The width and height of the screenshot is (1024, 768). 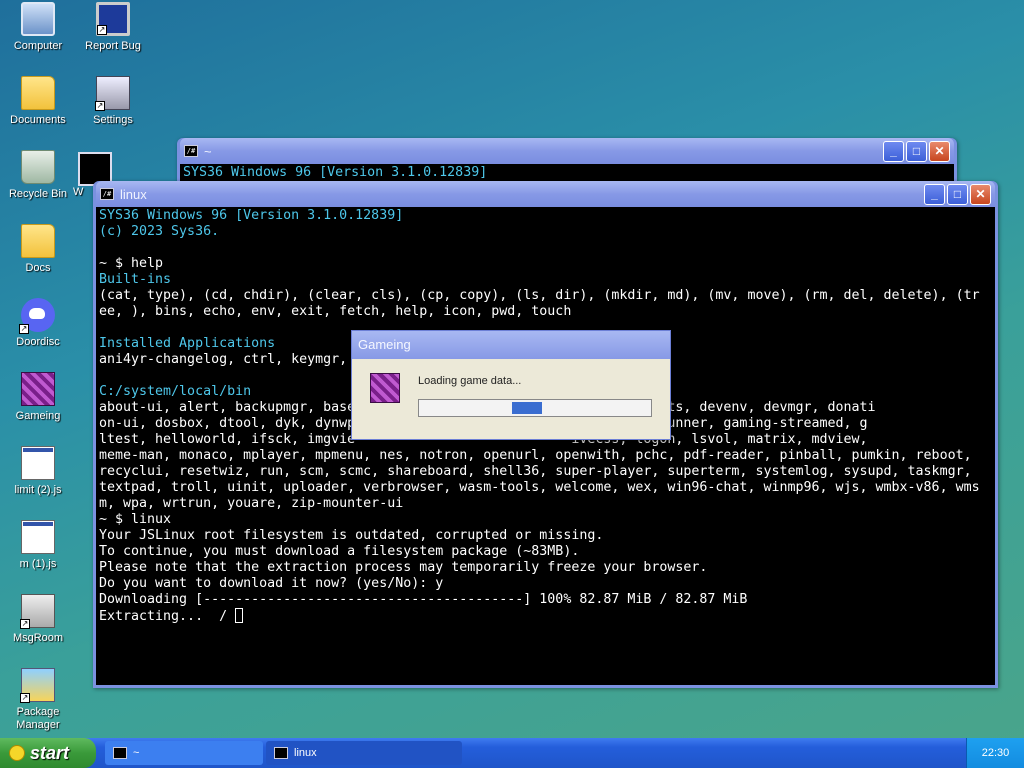 I want to click on progress-fill, so click(x=526, y=408).